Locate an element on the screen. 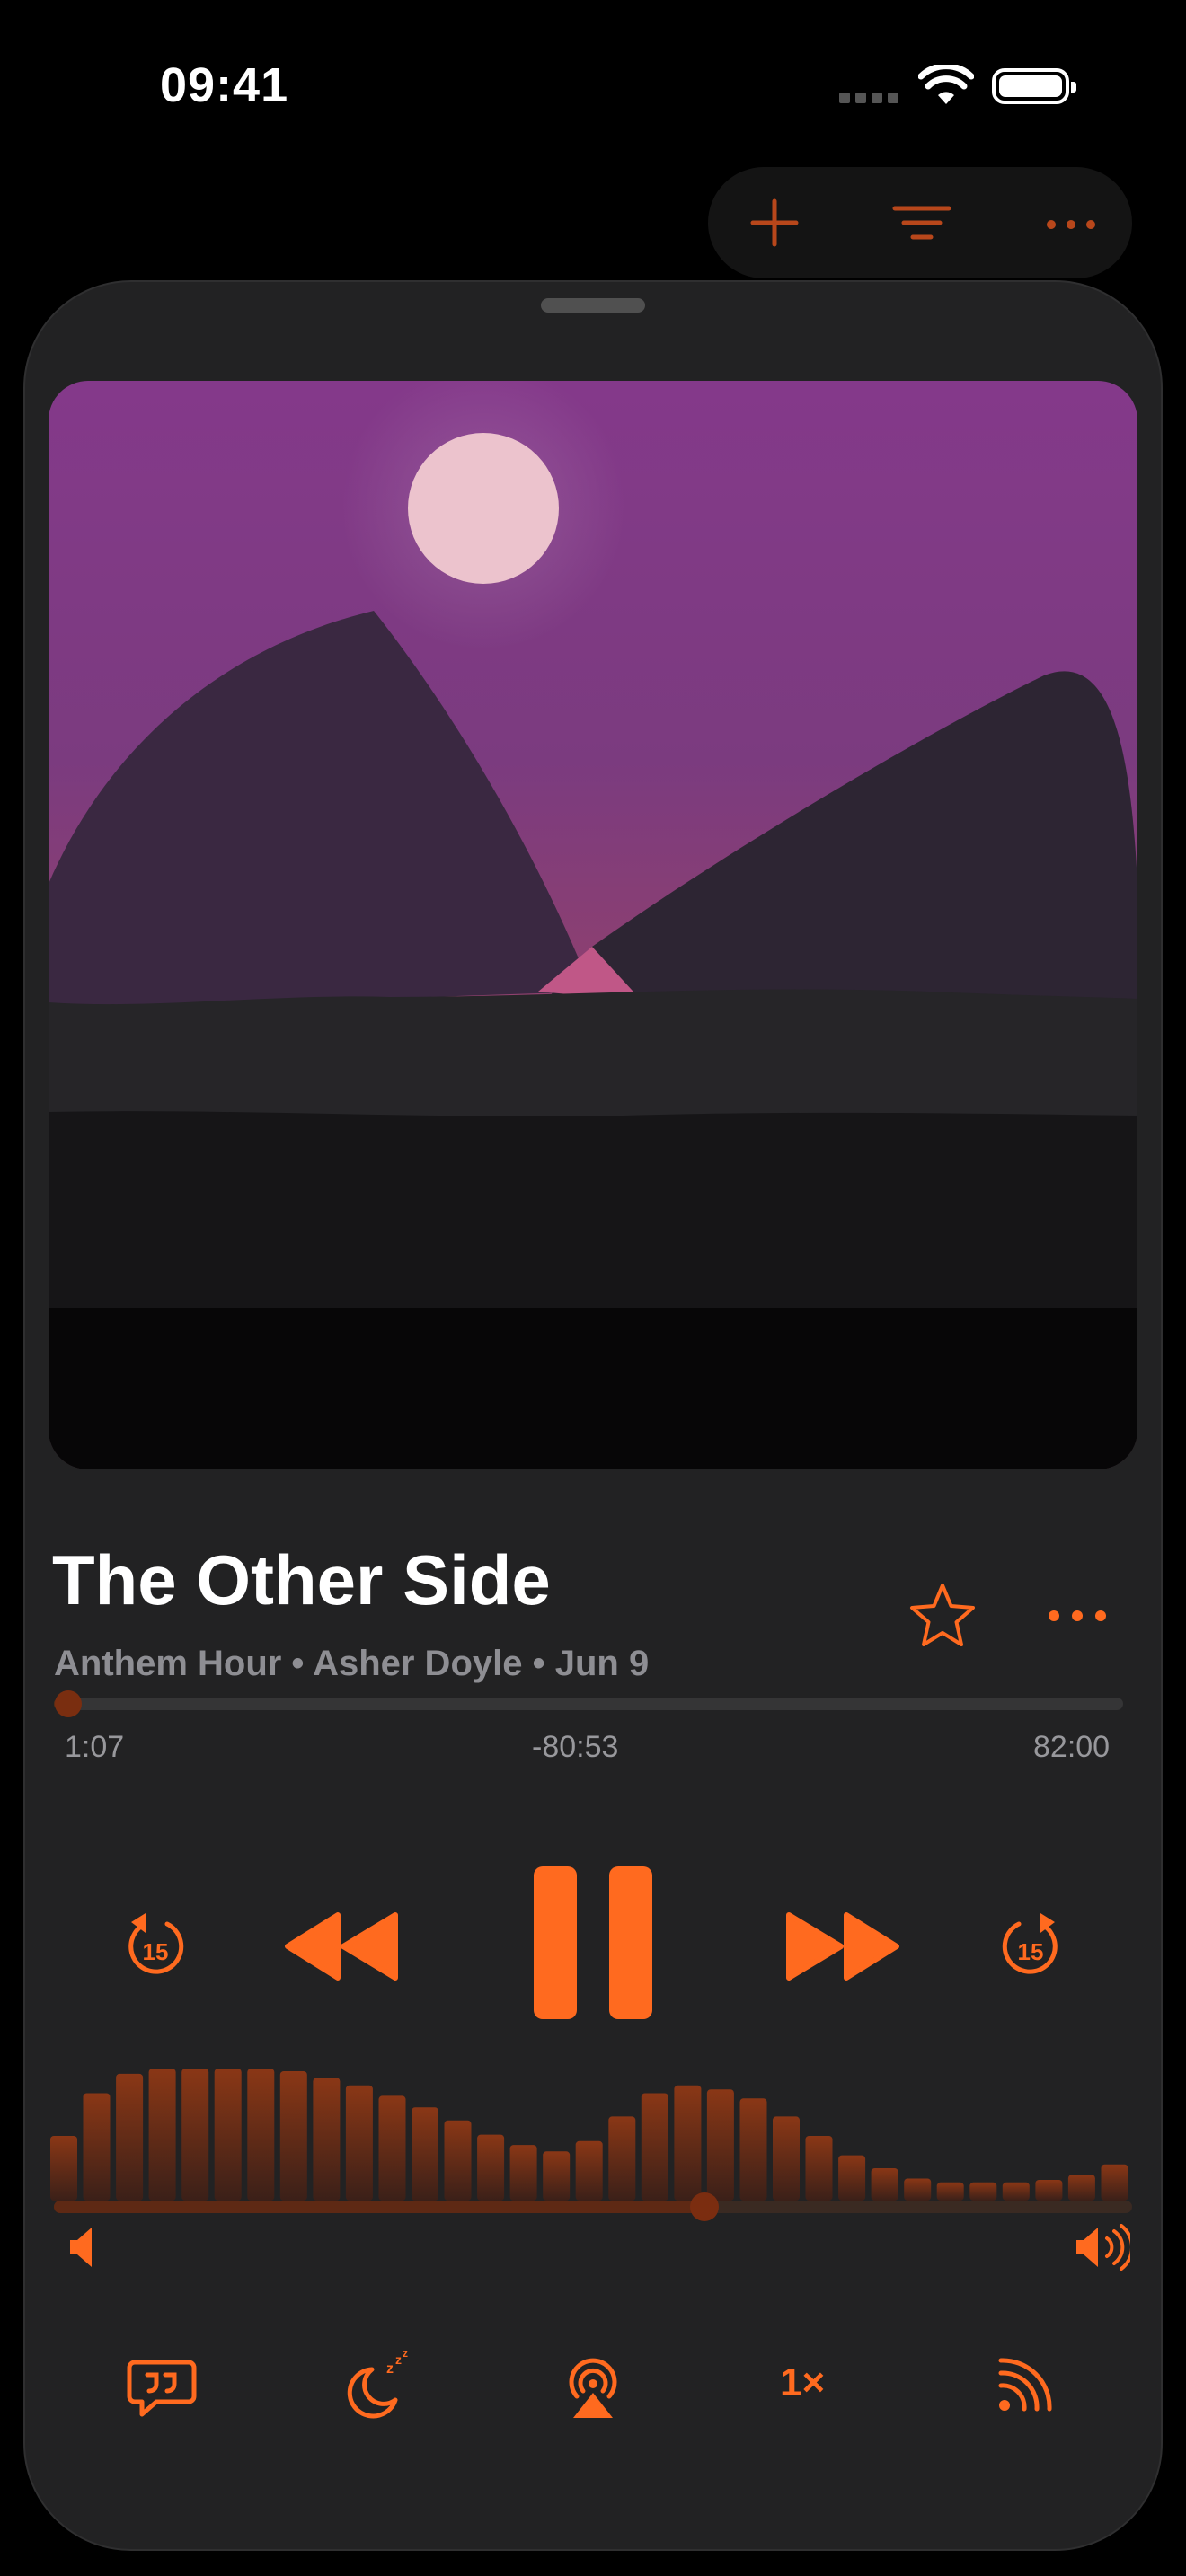 The image size is (1186, 2576). more-horizontal-icon is located at coordinates (1071, 222).